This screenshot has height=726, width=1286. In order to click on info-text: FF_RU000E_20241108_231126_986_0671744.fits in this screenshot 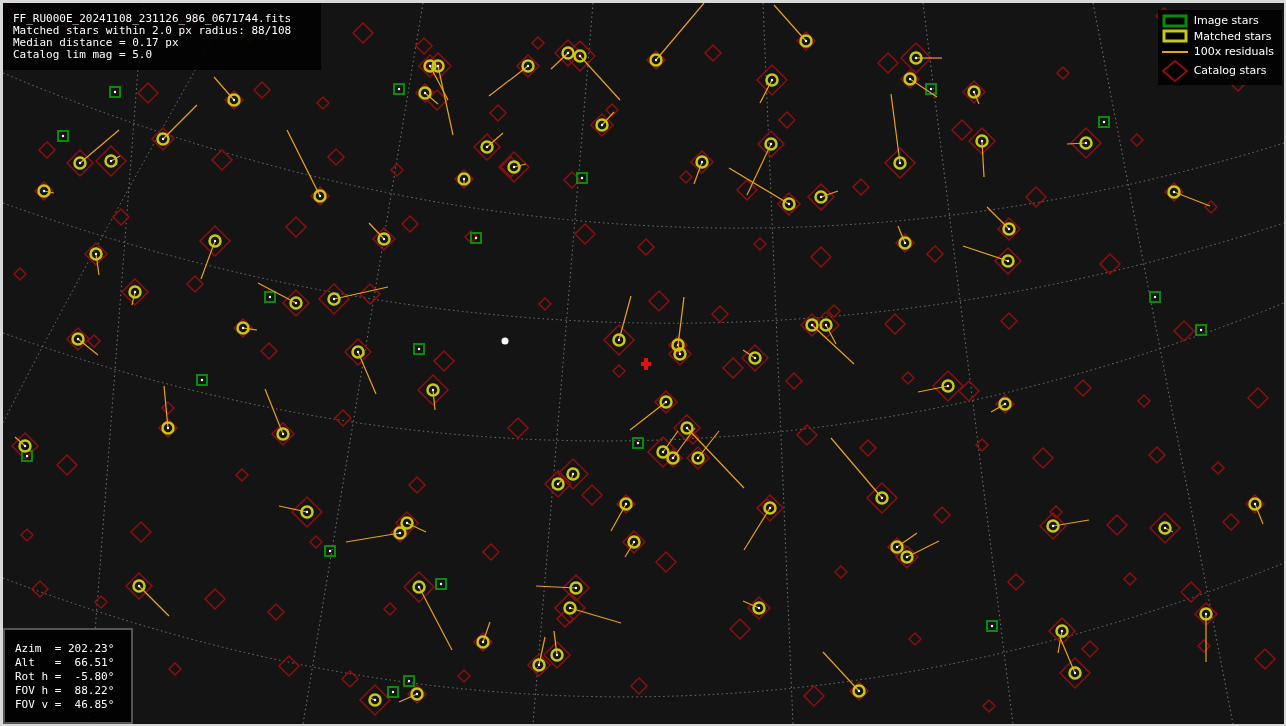, I will do `click(153, 19)`.